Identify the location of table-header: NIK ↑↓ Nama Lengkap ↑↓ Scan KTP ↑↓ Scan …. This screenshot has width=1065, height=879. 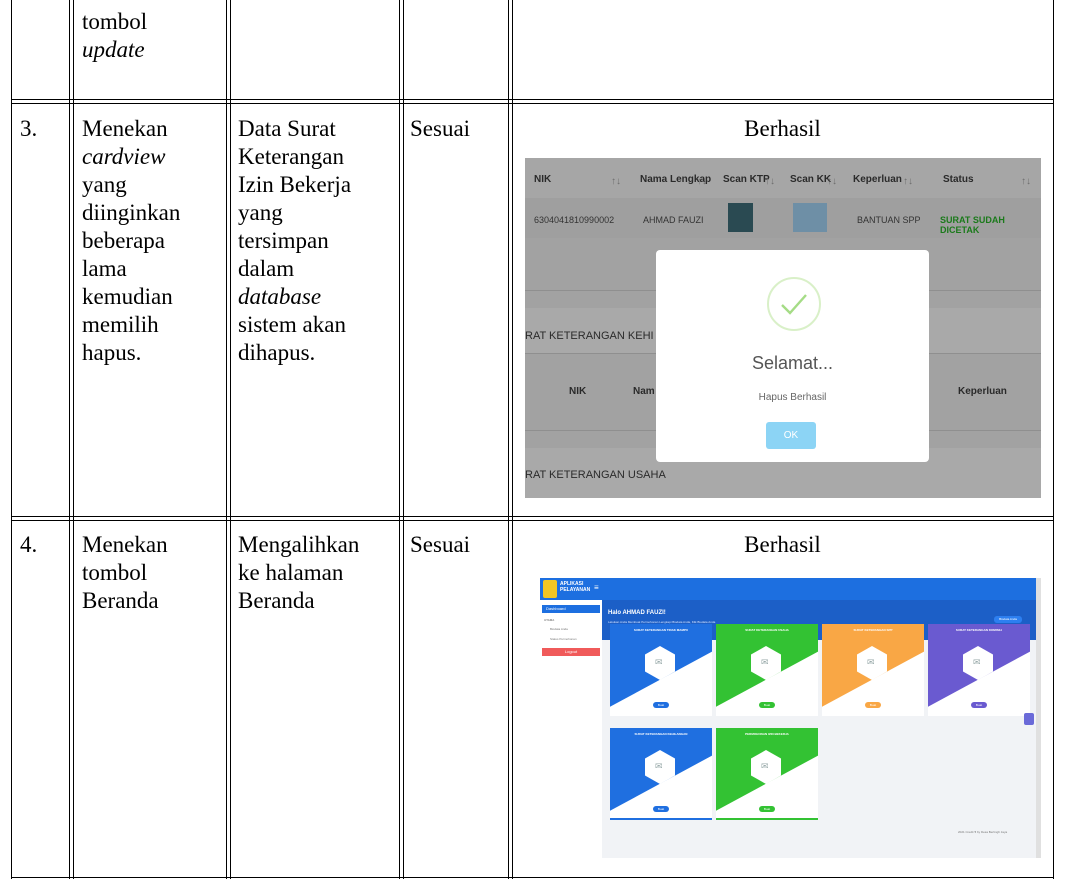
(783, 178).